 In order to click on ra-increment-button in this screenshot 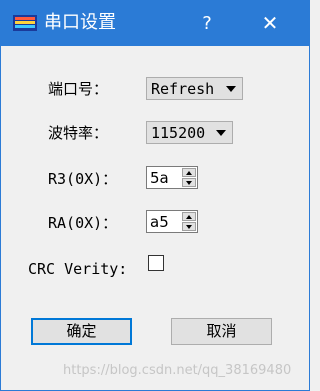, I will do `click(189, 216)`.